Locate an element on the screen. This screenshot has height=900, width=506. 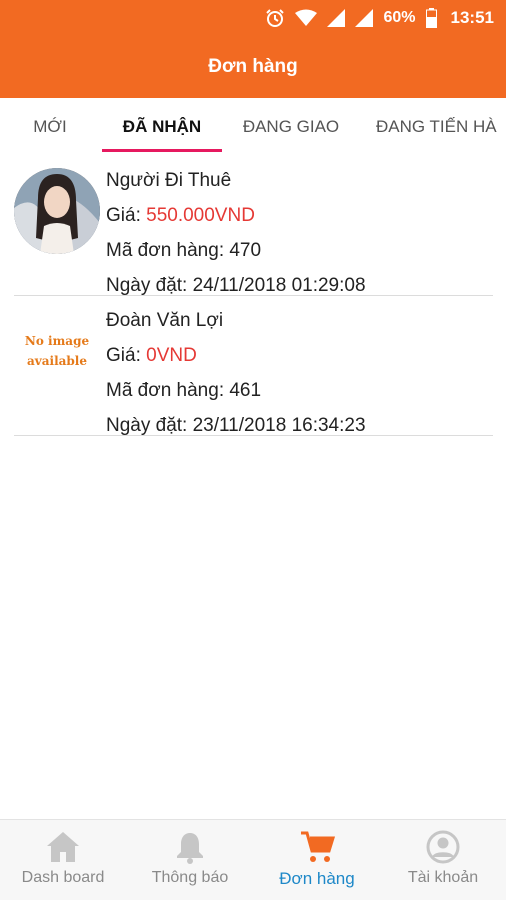
tab-active-indicator is located at coordinates (162, 150).